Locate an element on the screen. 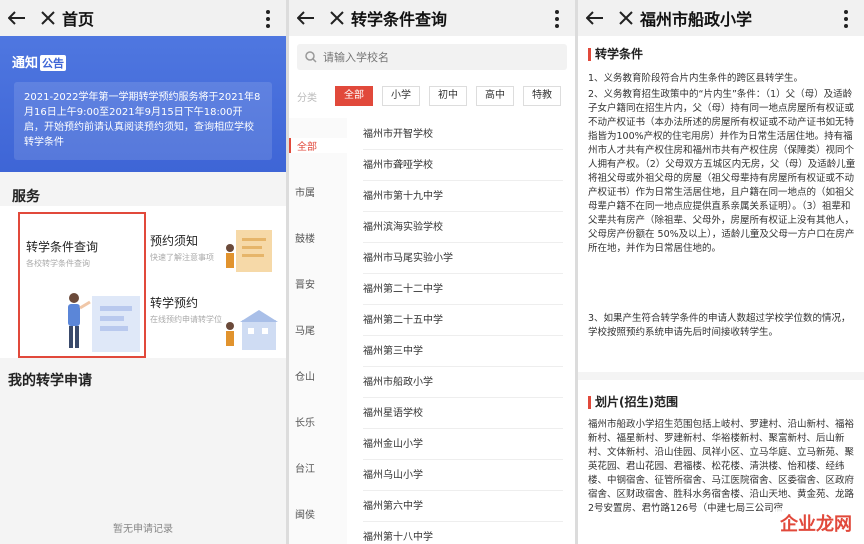 The image size is (864, 544). district-item: 马尾 is located at coordinates (318, 329).